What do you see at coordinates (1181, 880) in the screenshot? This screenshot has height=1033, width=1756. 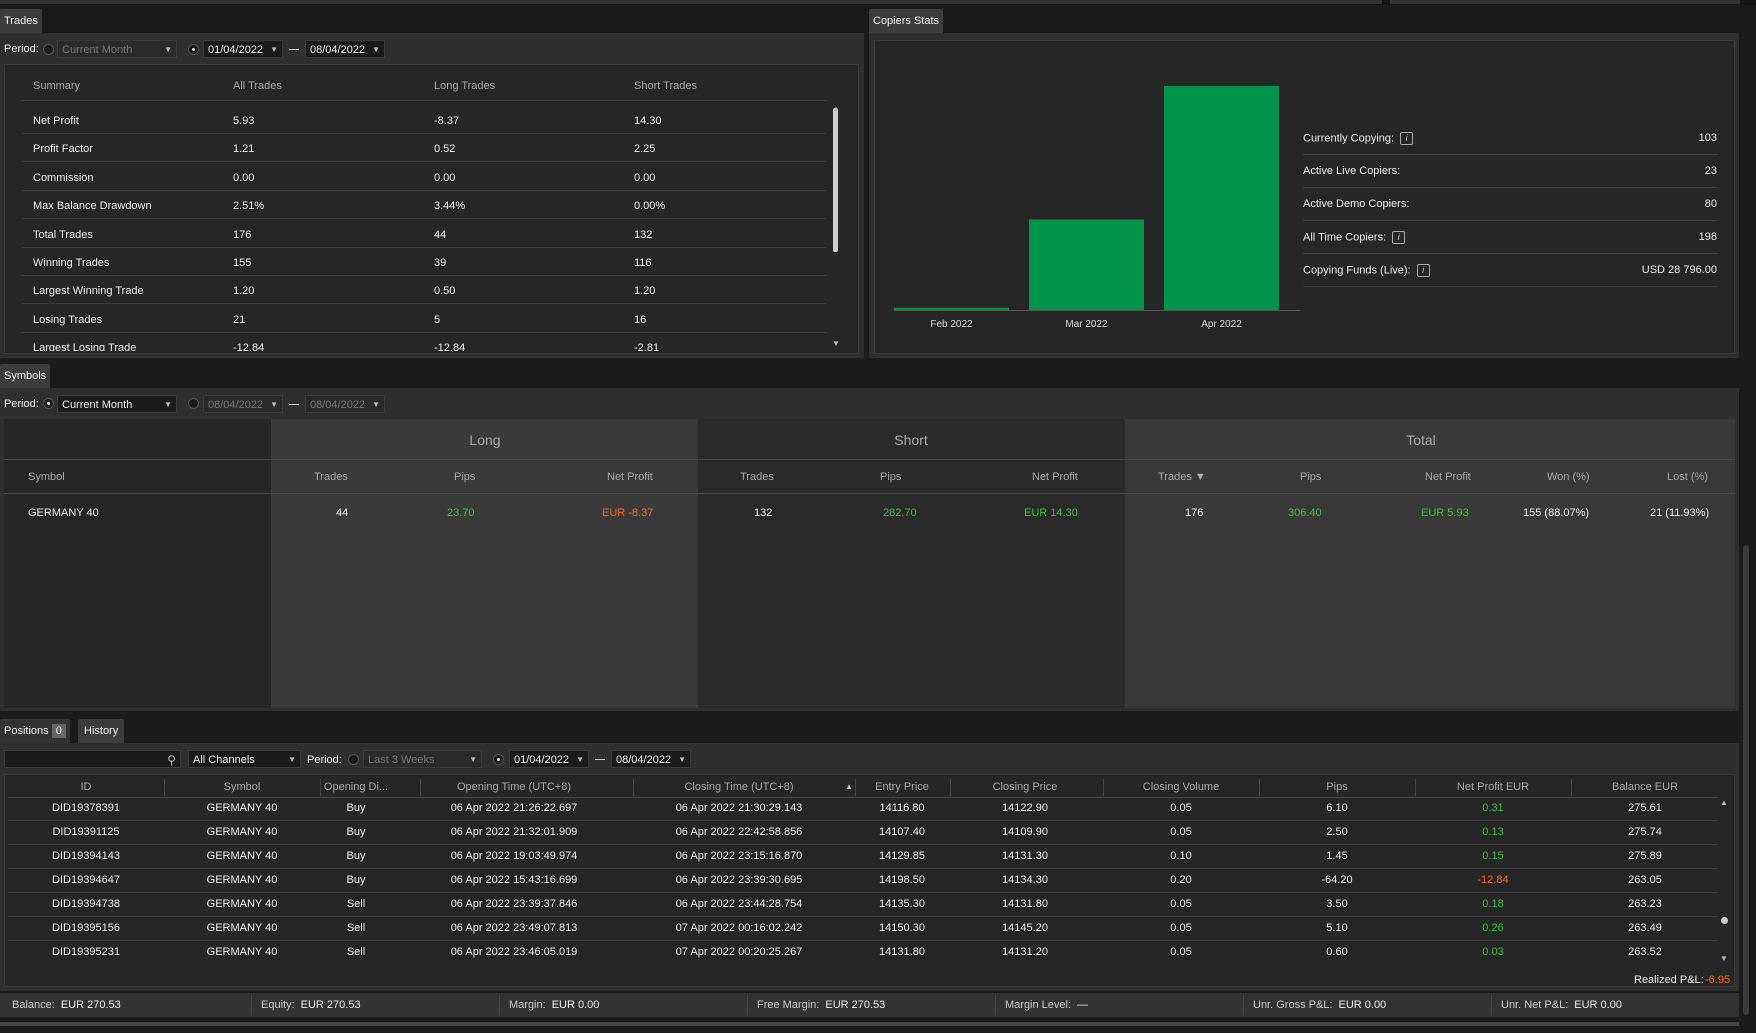 I see `history-cell: 0.20` at bounding box center [1181, 880].